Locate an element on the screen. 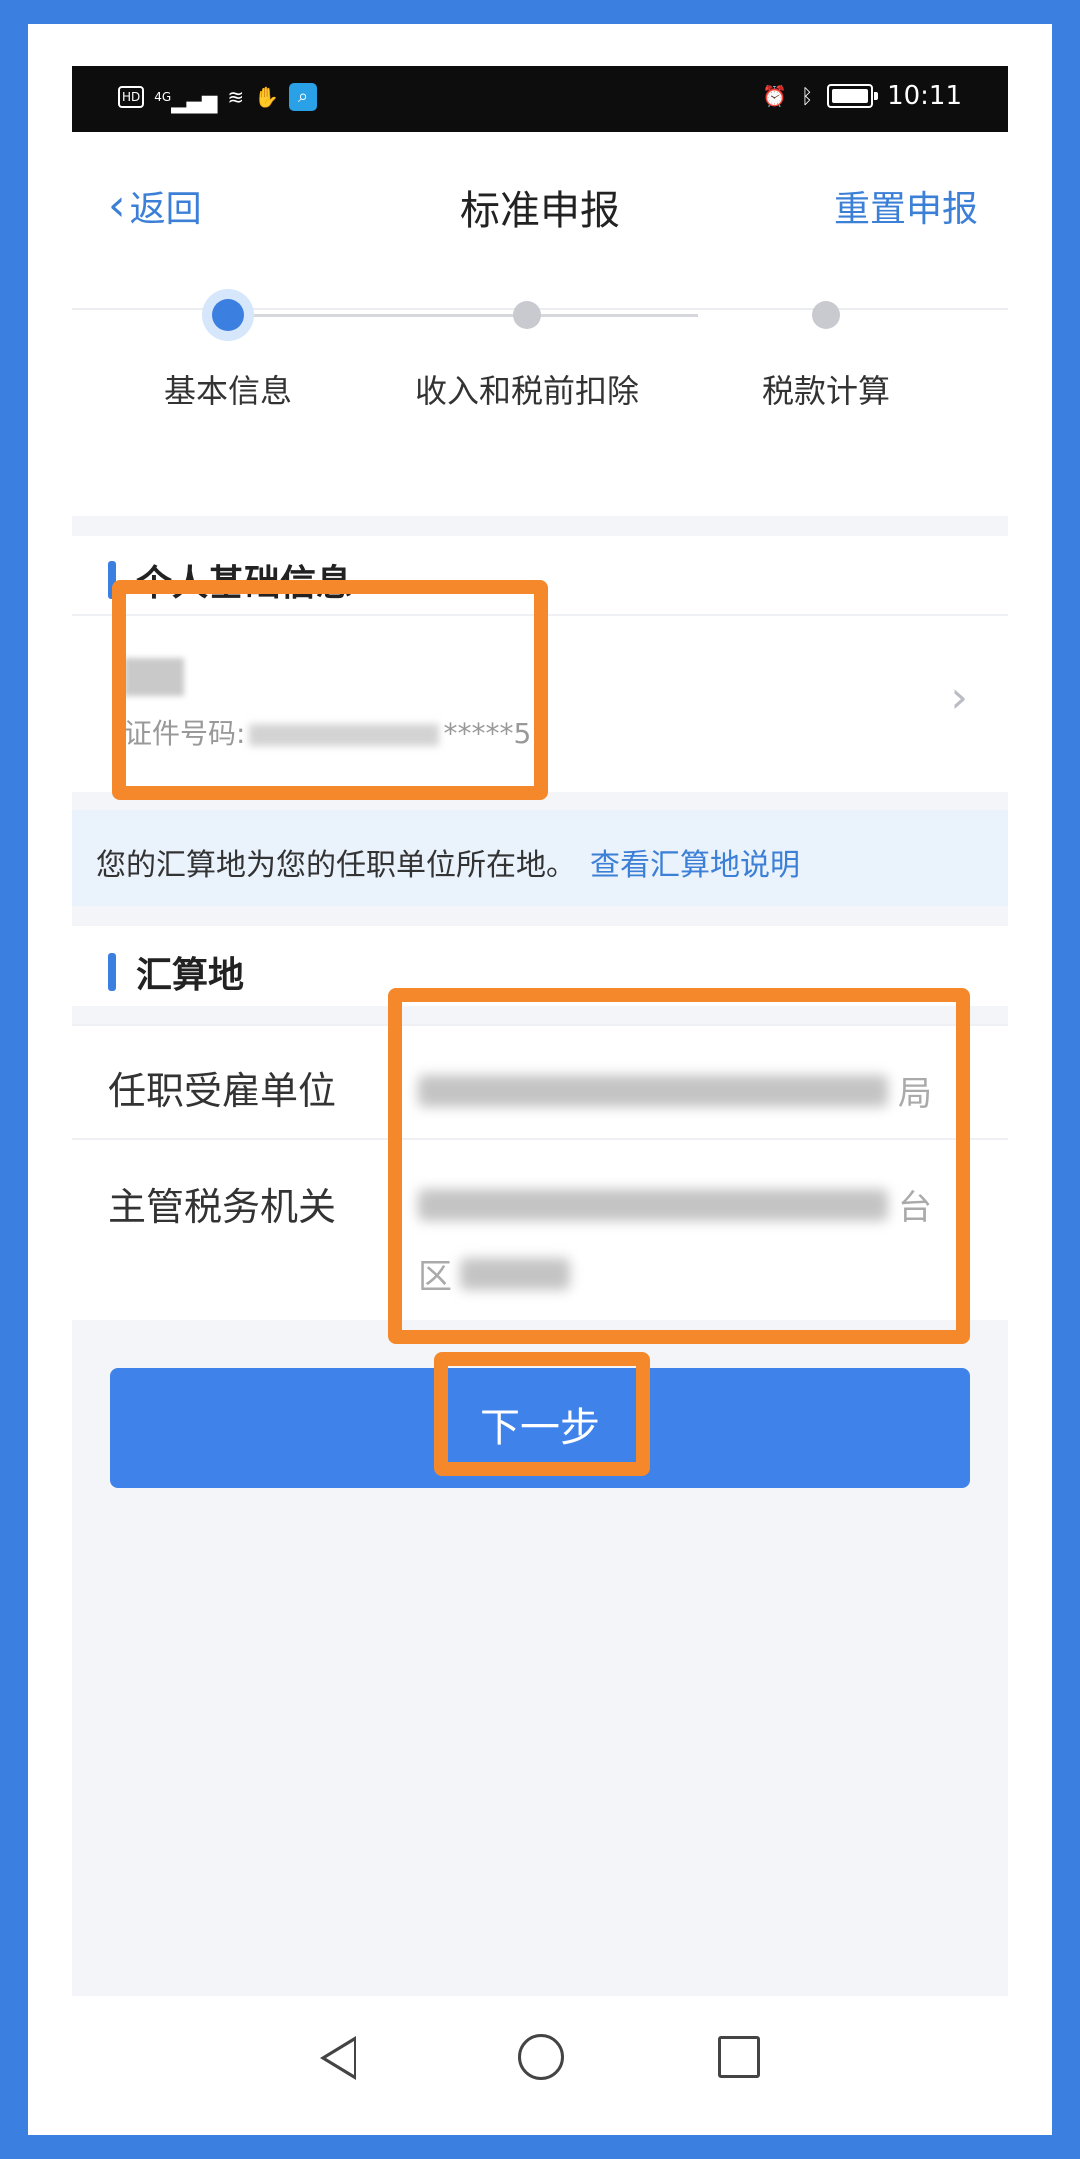  search-app-icon: ⌕ is located at coordinates (303, 97).